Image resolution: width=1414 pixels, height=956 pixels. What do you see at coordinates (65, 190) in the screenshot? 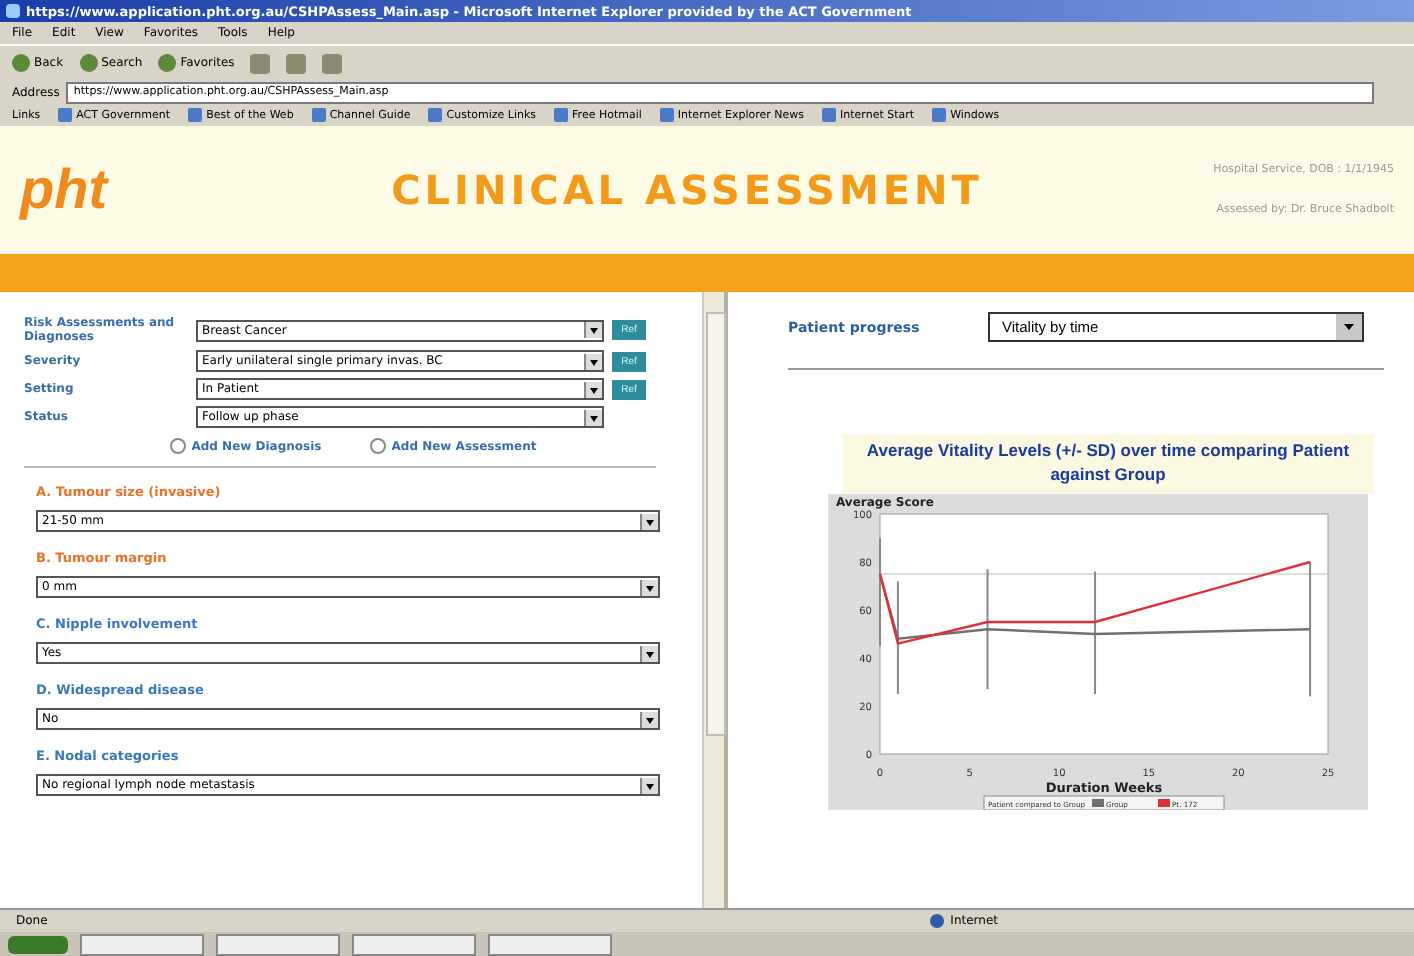
I see `logo: pht` at bounding box center [65, 190].